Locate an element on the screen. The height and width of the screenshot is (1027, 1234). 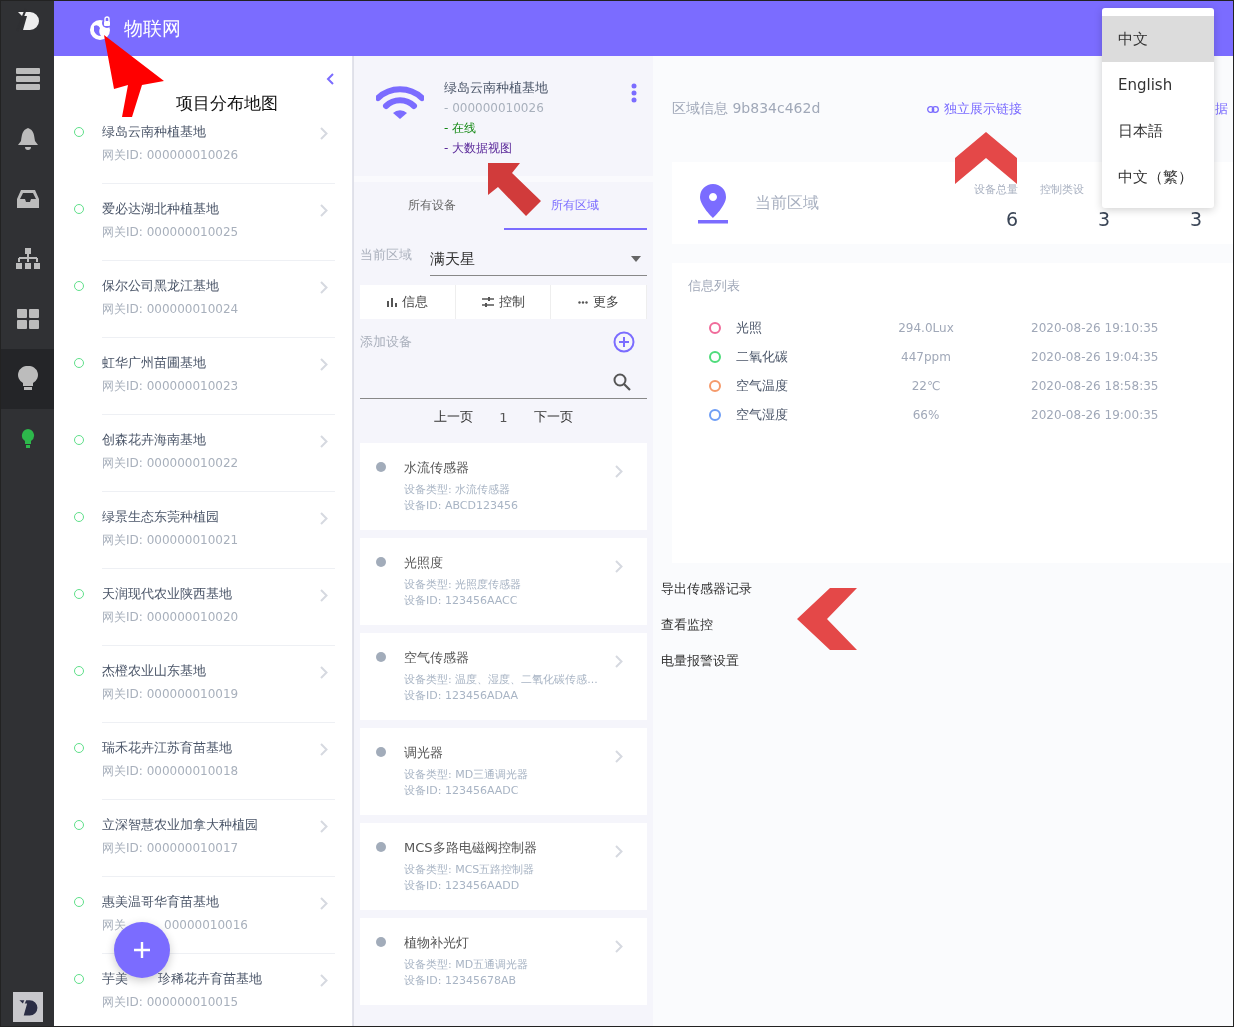
device-card: 光照度 设备类型: 光照度传感器 设备ID: 123456AACC is located at coordinates (503, 581).